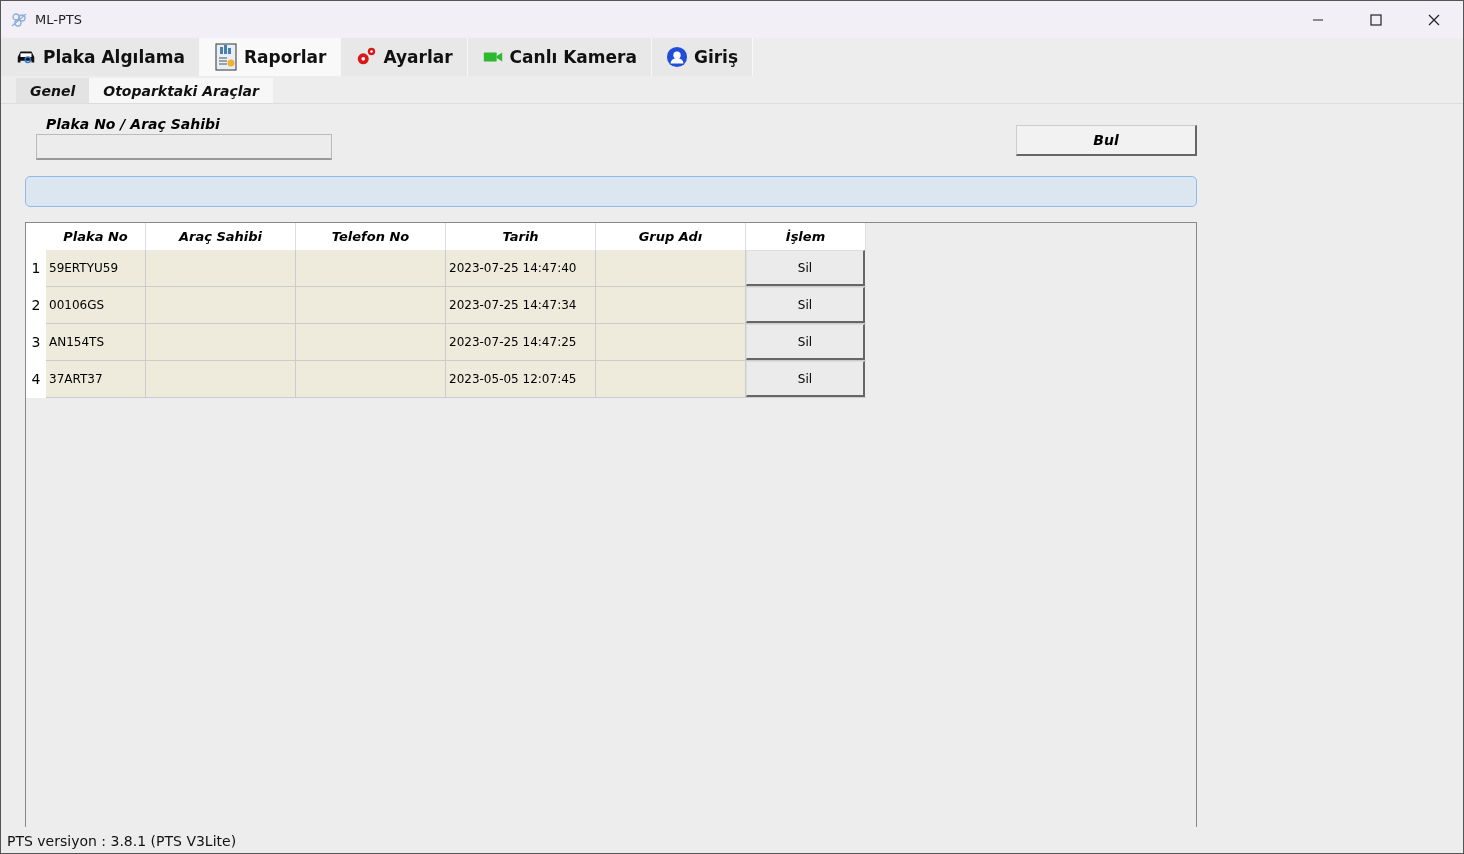 This screenshot has width=1464, height=854. I want to click on table-cell: 59ERTYU59, so click(96, 268).